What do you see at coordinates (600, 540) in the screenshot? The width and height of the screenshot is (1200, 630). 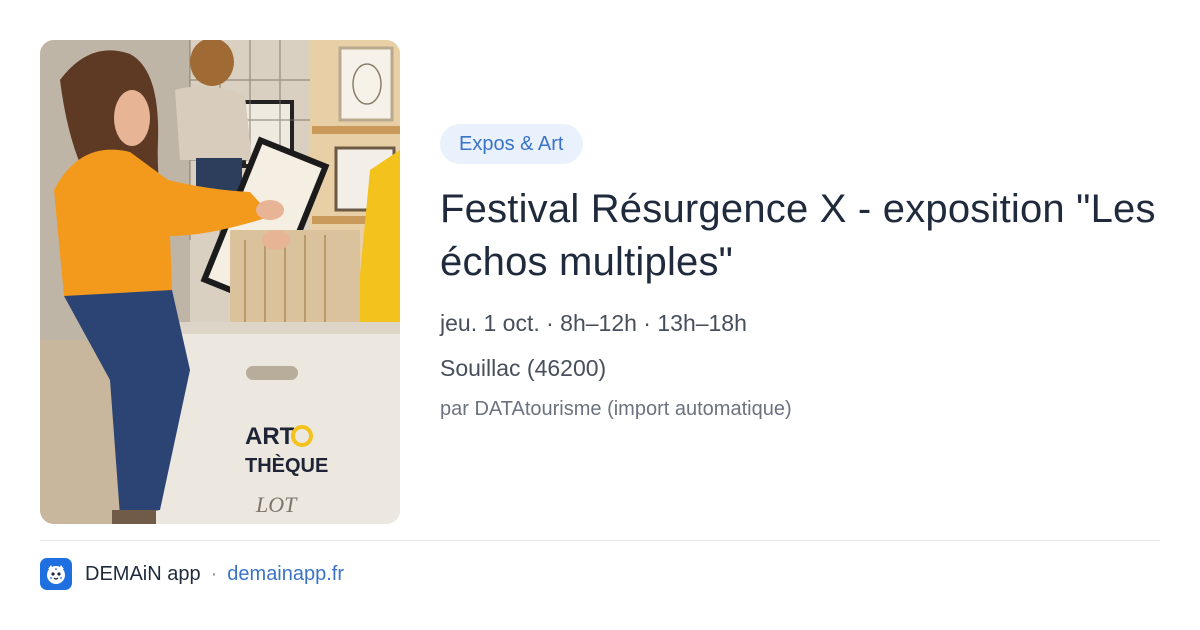 I see `footer-divider` at bounding box center [600, 540].